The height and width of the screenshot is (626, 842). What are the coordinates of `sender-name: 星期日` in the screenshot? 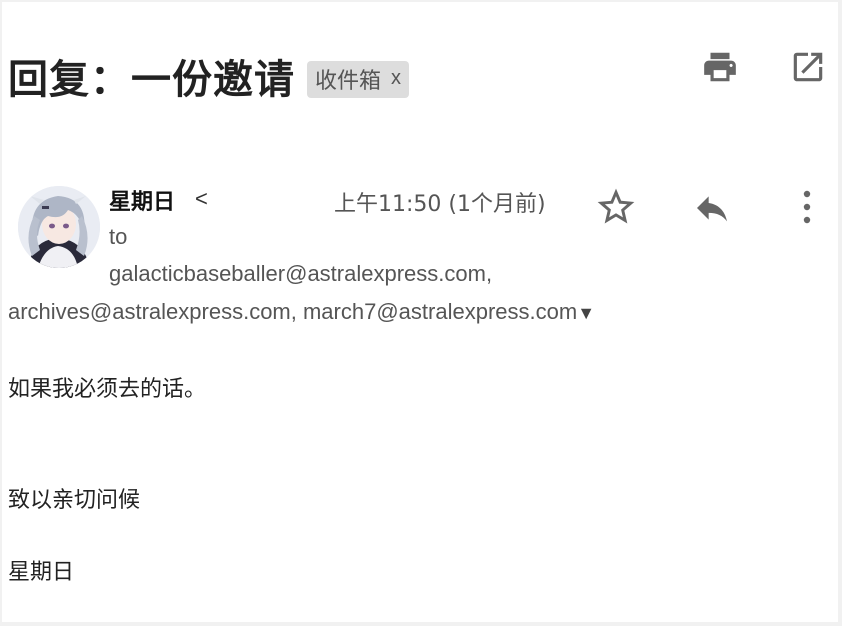 It's located at (142, 200).